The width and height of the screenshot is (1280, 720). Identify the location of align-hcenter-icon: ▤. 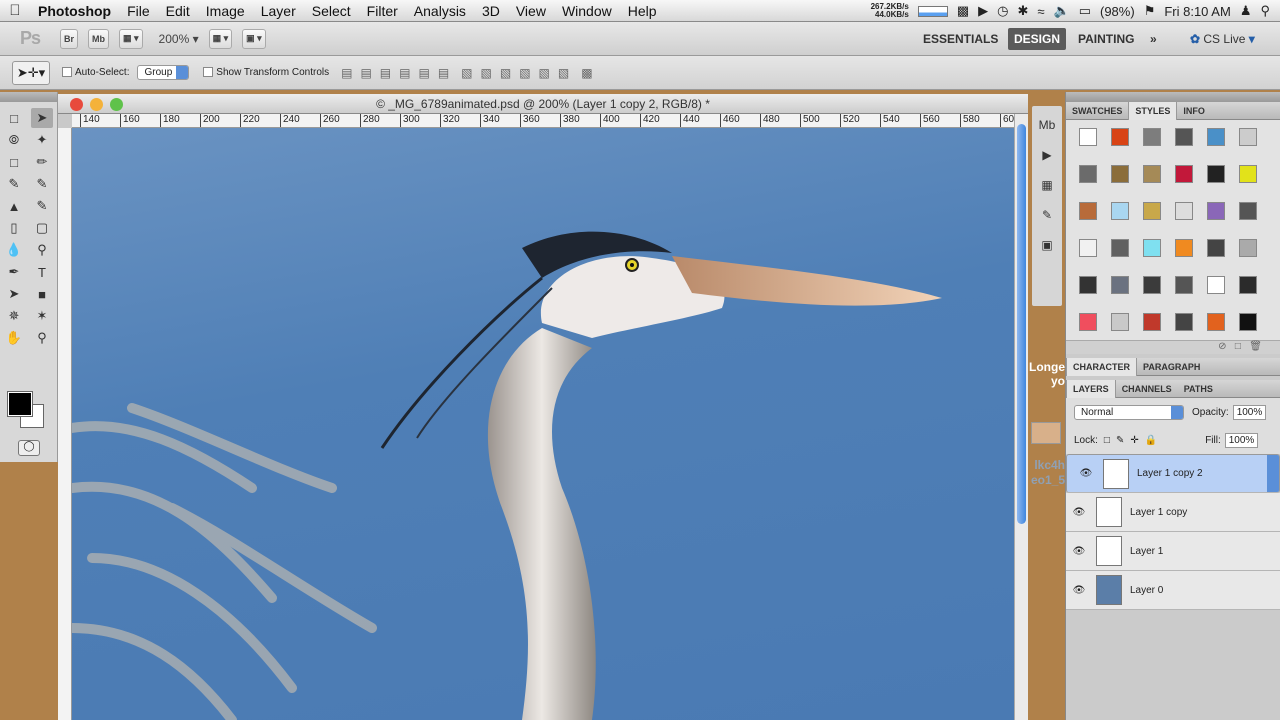
(423, 73).